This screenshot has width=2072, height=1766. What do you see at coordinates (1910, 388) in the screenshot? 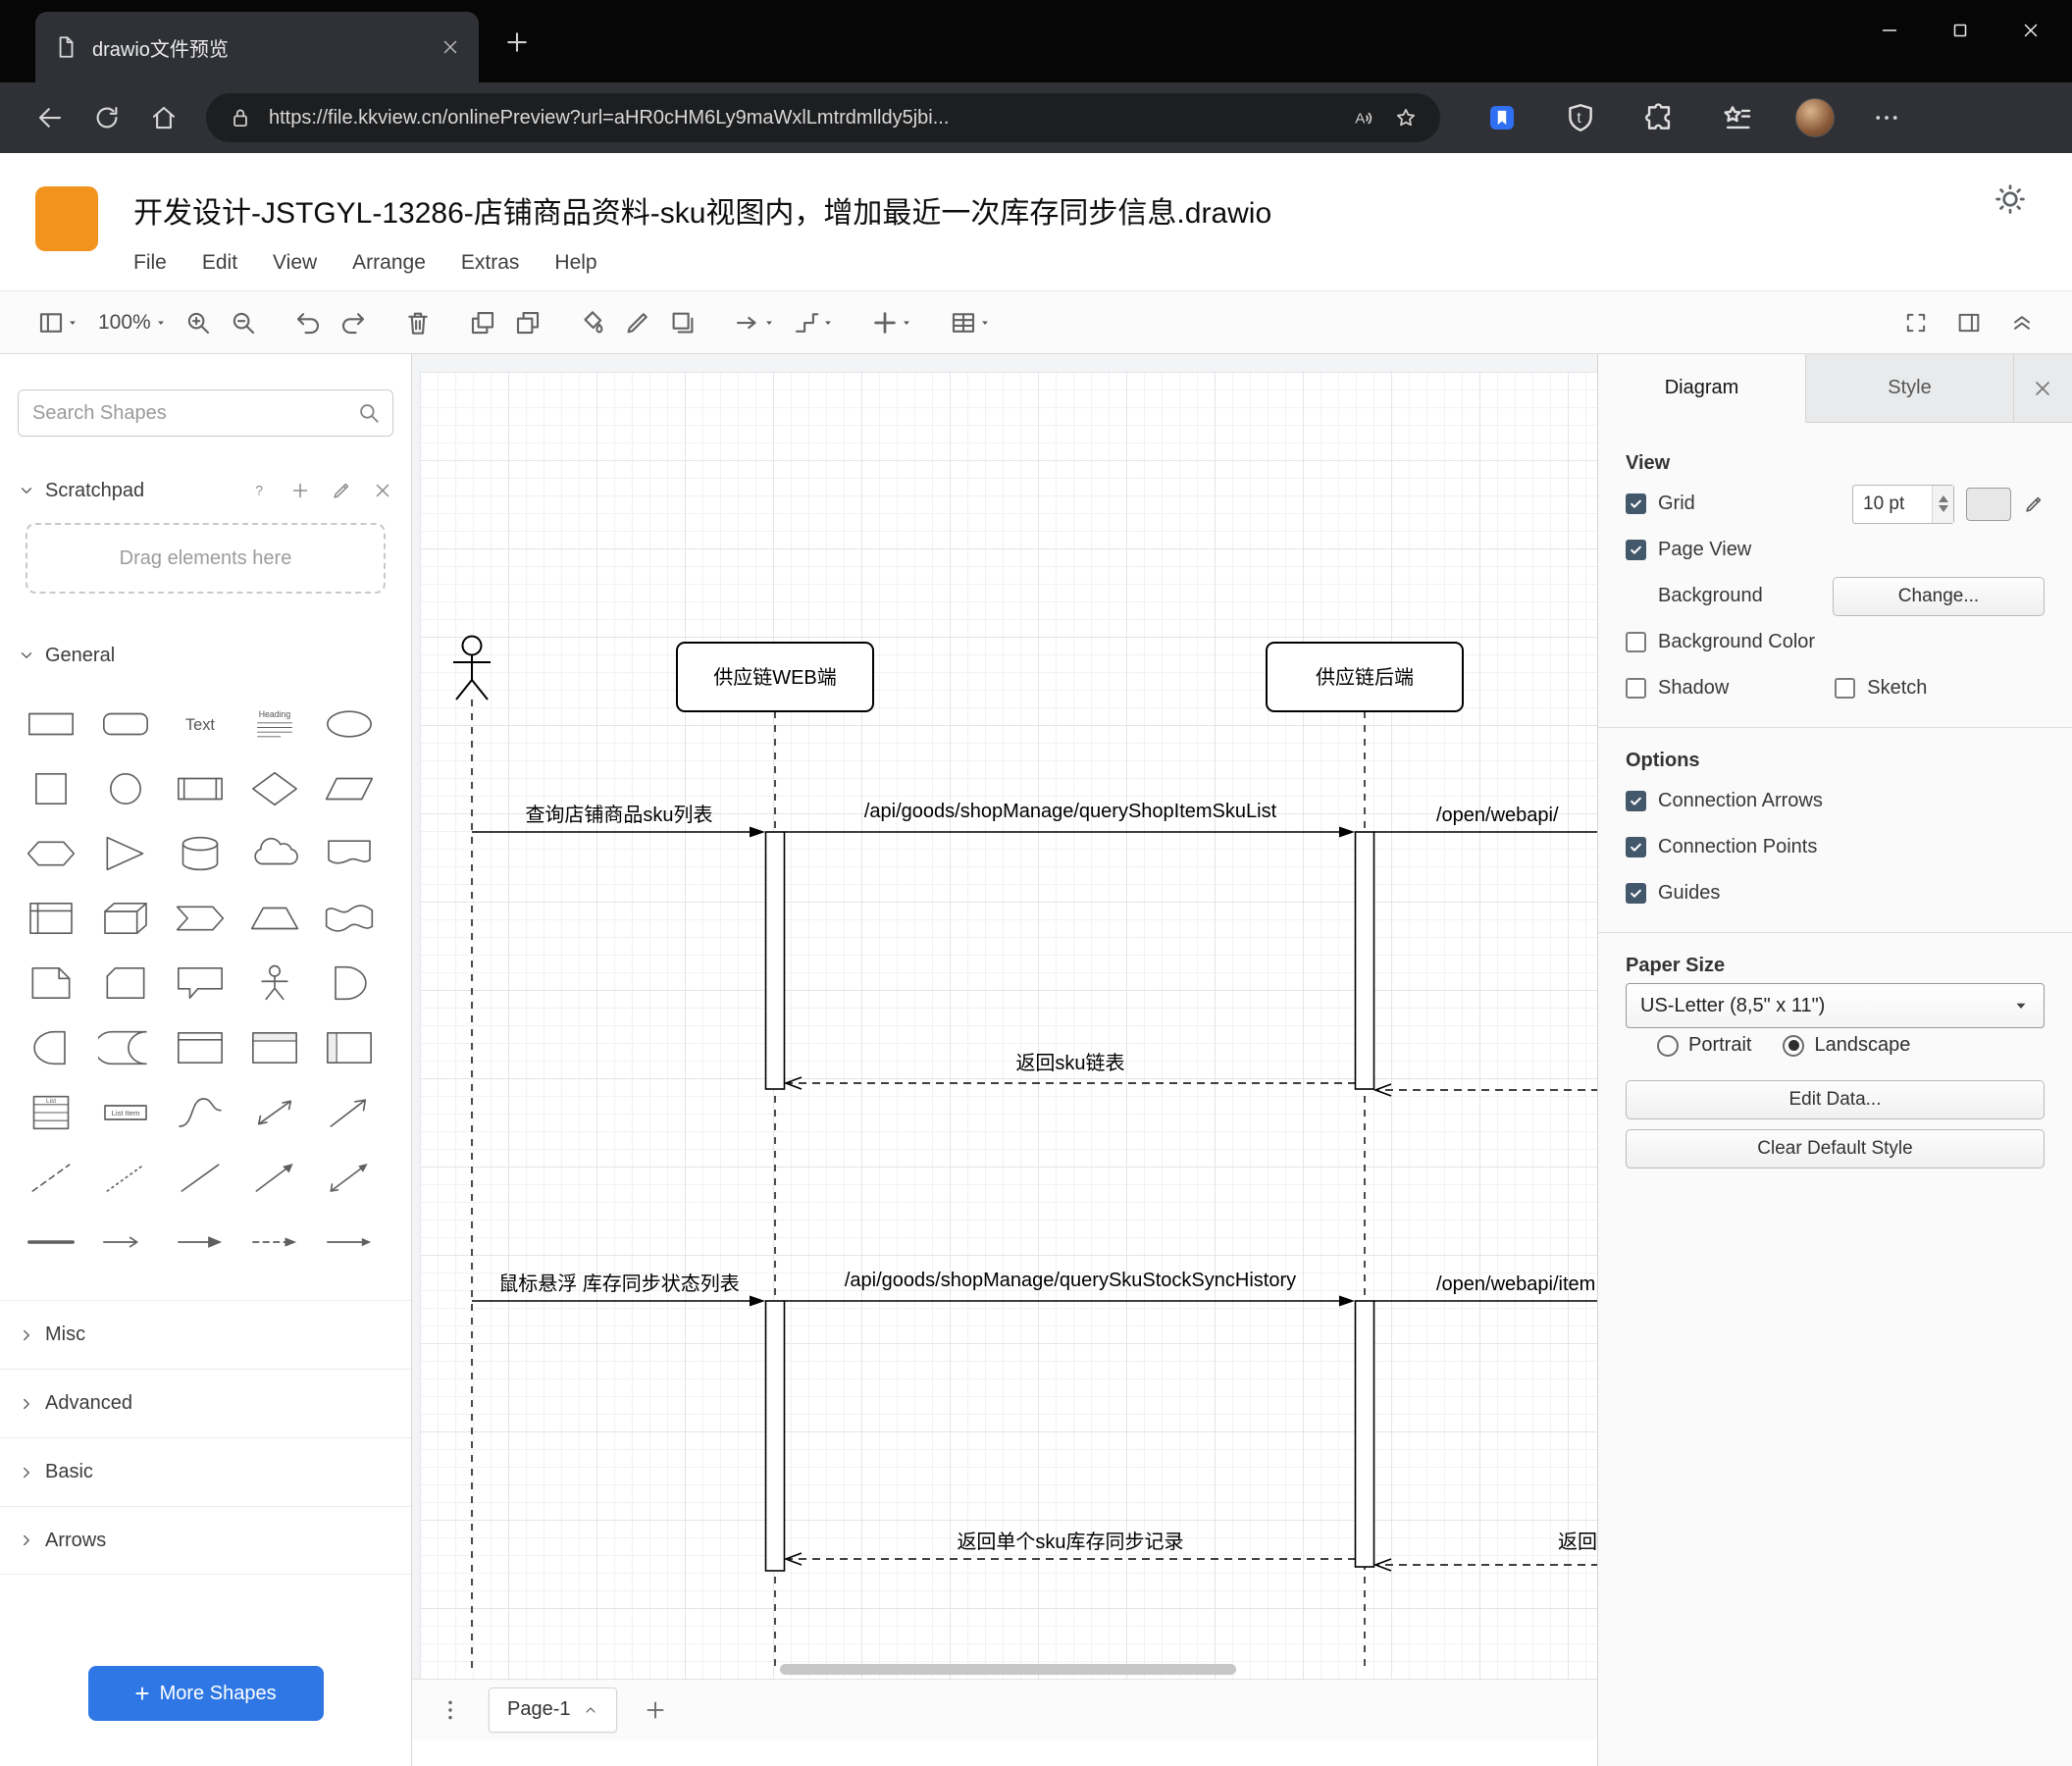
I see `panel-tab-style: Style` at bounding box center [1910, 388].